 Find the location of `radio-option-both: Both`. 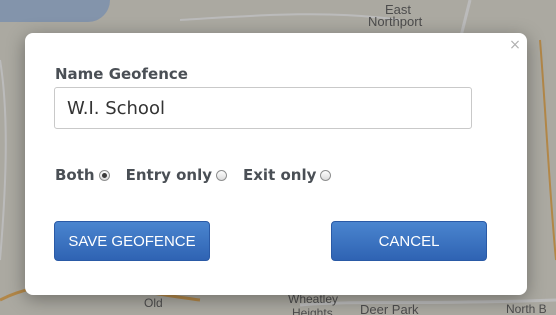

radio-option-both: Both is located at coordinates (82, 175).